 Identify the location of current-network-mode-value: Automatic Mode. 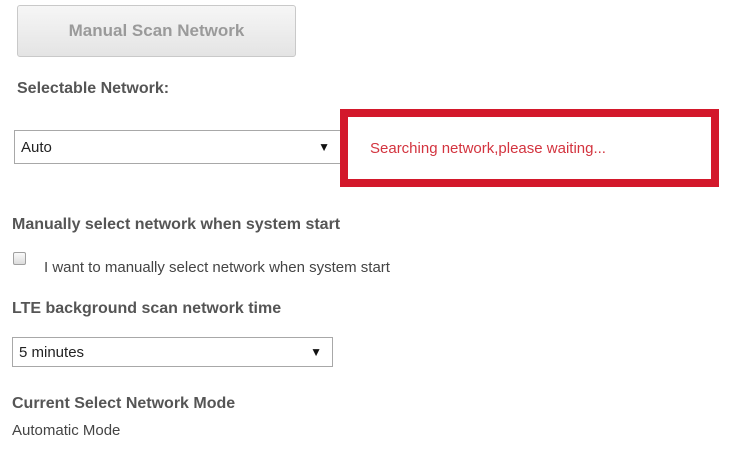
(66, 430).